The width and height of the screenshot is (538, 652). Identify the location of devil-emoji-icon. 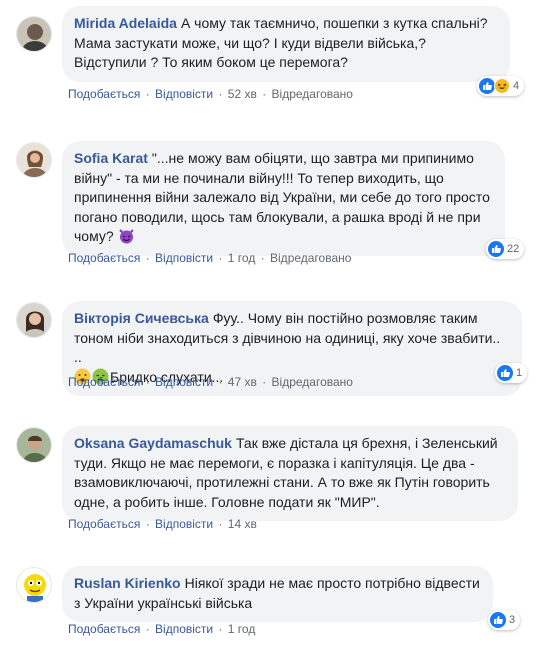
(126, 235).